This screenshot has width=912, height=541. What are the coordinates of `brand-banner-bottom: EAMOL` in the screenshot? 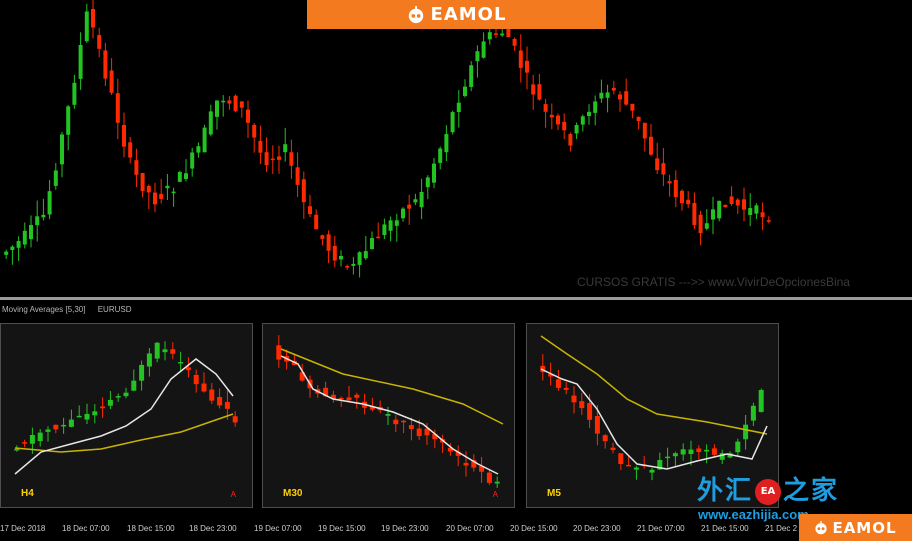 It's located at (855, 527).